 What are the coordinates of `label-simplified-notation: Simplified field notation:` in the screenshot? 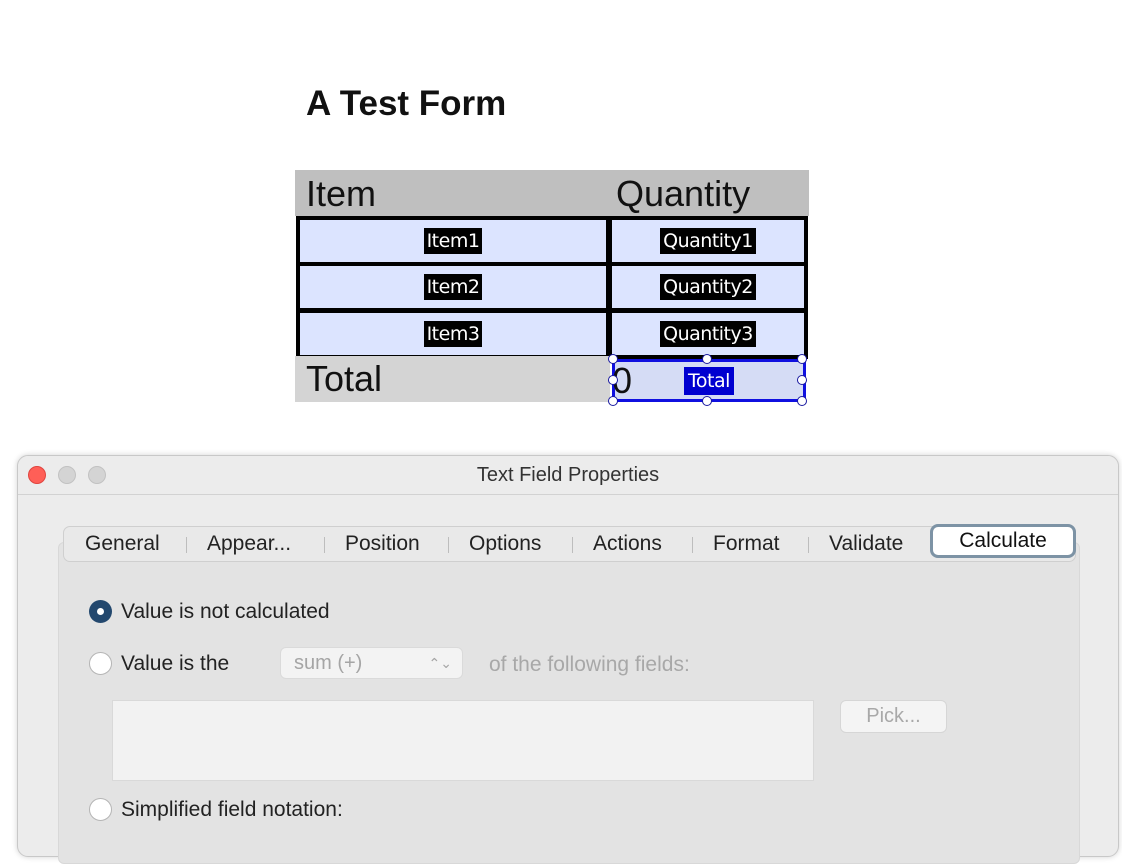 It's located at (232, 809).